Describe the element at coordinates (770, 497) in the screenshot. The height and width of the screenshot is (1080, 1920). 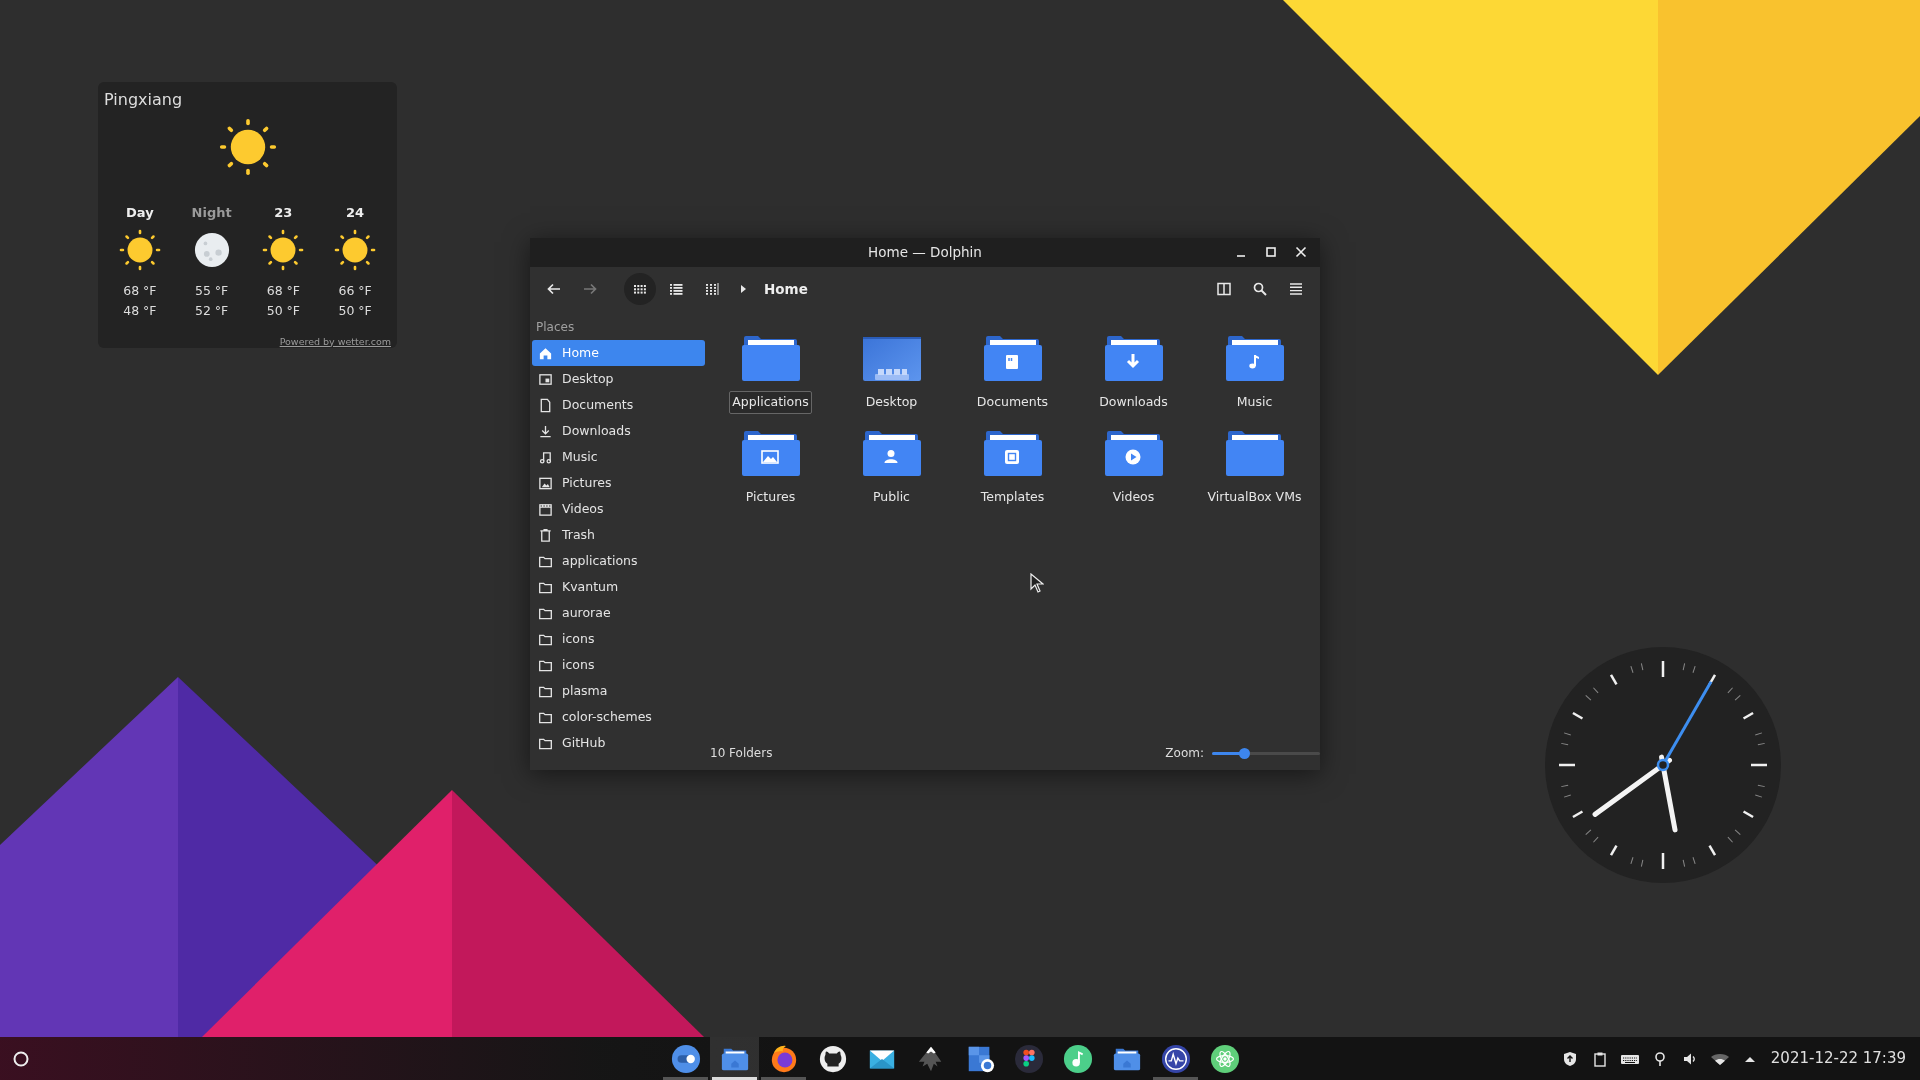
I see `folder-label: Pictures` at that location.